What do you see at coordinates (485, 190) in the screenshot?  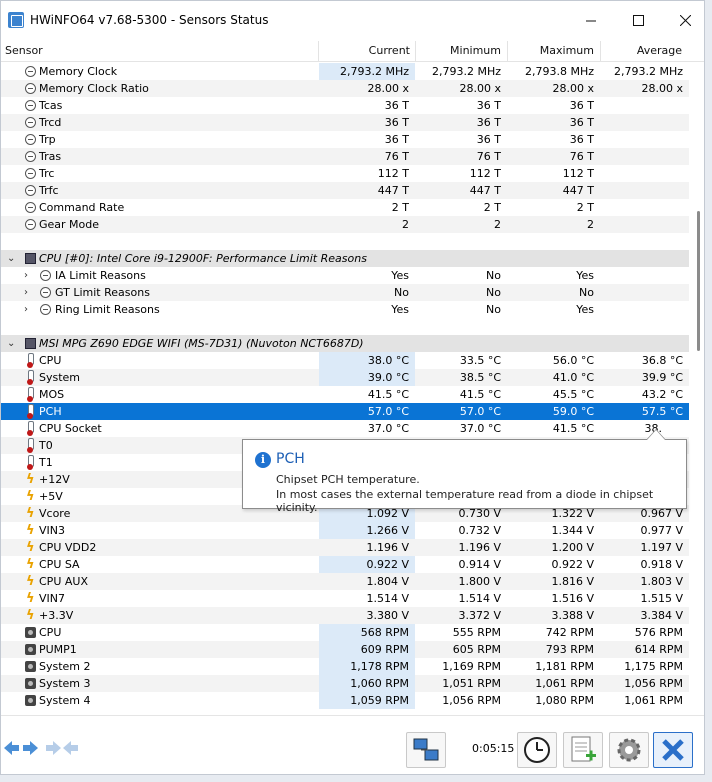 I see `sensor-minimum: 447 T` at bounding box center [485, 190].